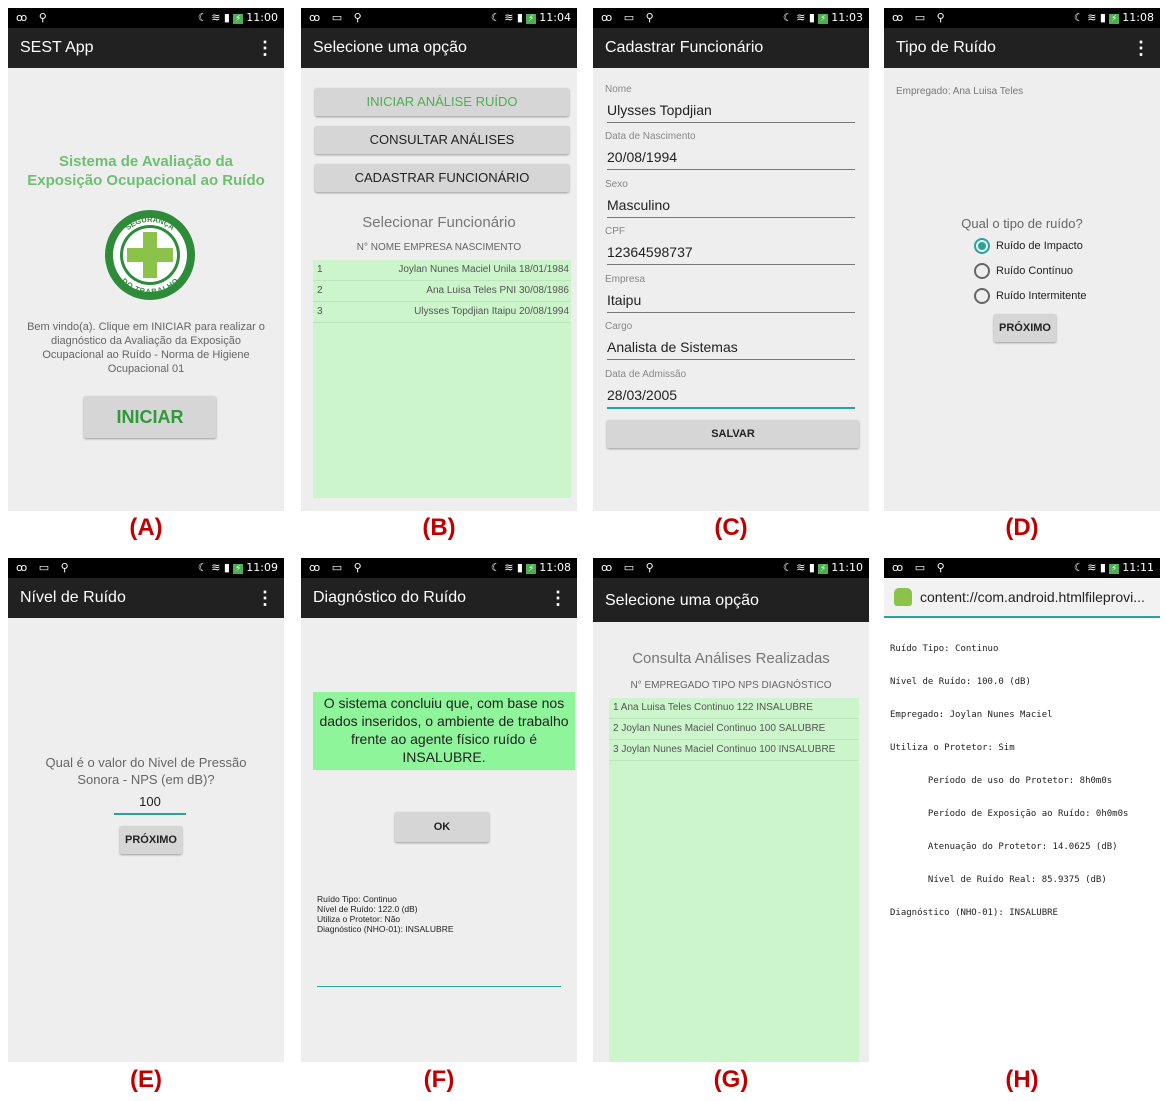 Image resolution: width=1166 pixels, height=1101 pixels. Describe the element at coordinates (237, 567) in the screenshot. I see `status-right: ☾ ≋ ▮ ⚡ 11:09` at that location.